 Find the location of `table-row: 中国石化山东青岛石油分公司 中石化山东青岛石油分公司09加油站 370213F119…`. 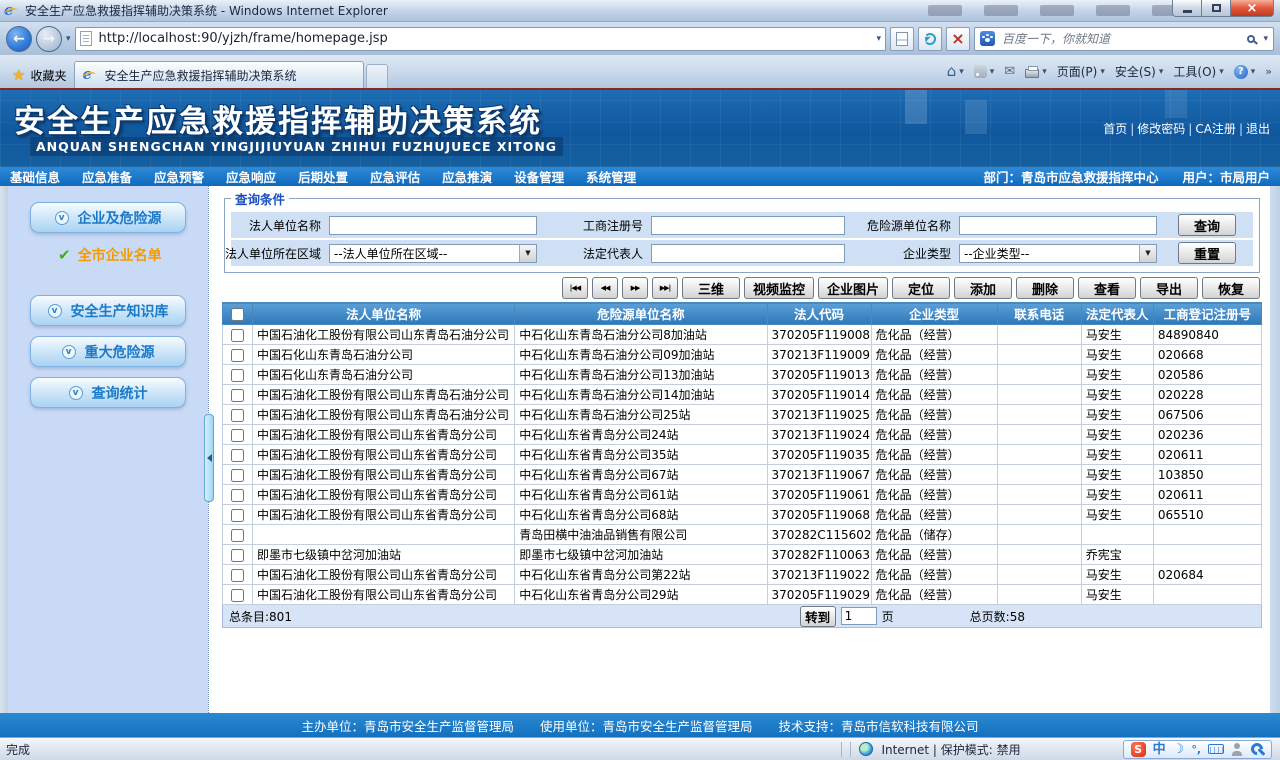

table-row: 中国石化山东青岛石油分公司 中石化山东青岛石油分公司09加油站 370213F119… is located at coordinates (742, 354).